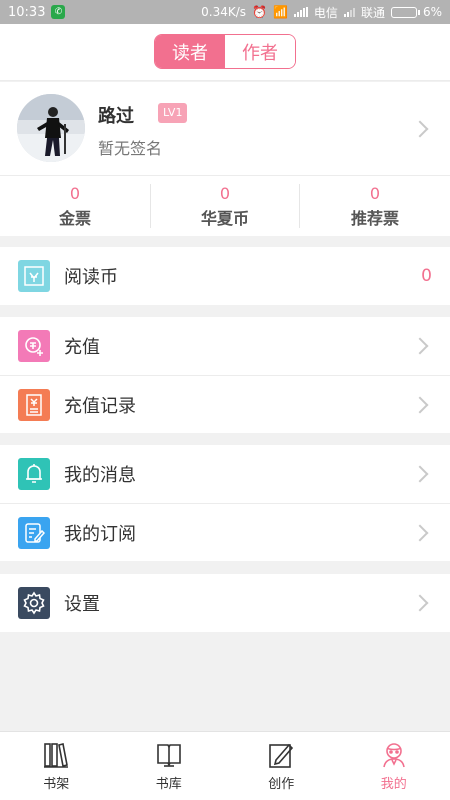 This screenshot has height=800, width=450. I want to click on receipt-icon, so click(34, 404).